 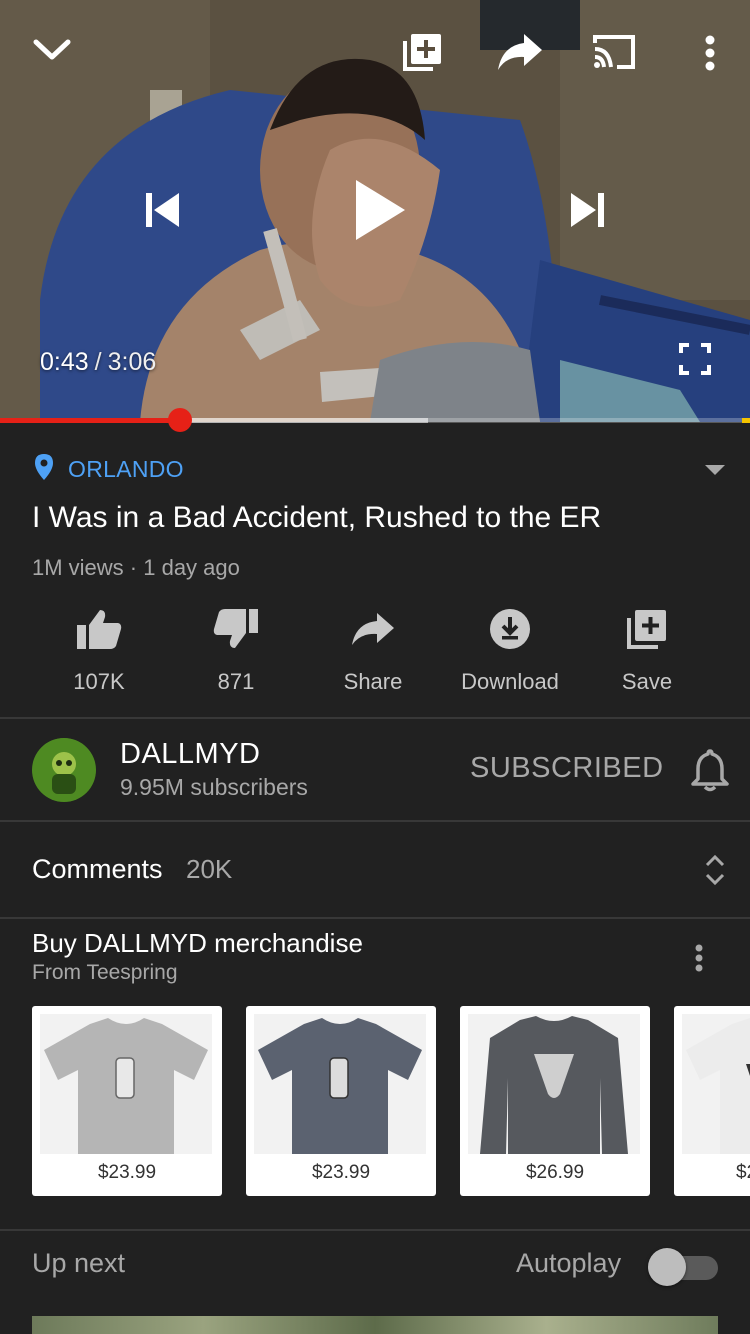 What do you see at coordinates (746, 420) in the screenshot?
I see `progress-end-marker` at bounding box center [746, 420].